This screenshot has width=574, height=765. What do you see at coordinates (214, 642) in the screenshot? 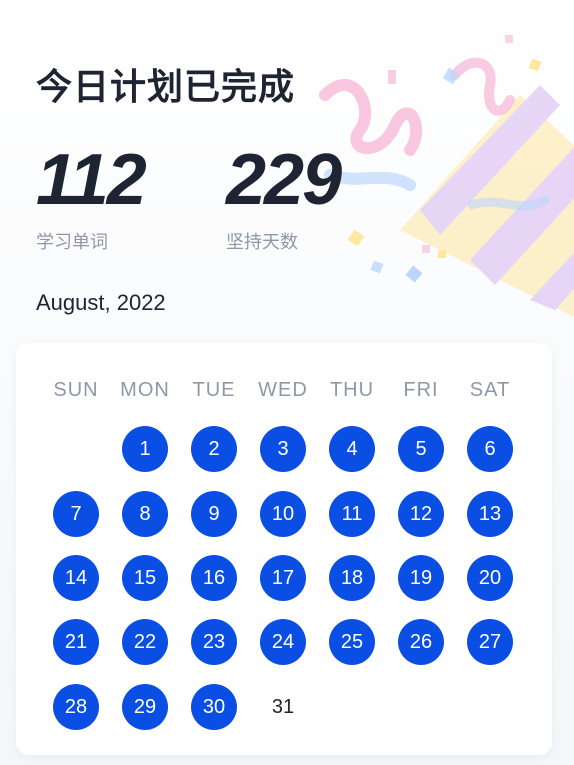
I see `calendar-day-completed: 23` at bounding box center [214, 642].